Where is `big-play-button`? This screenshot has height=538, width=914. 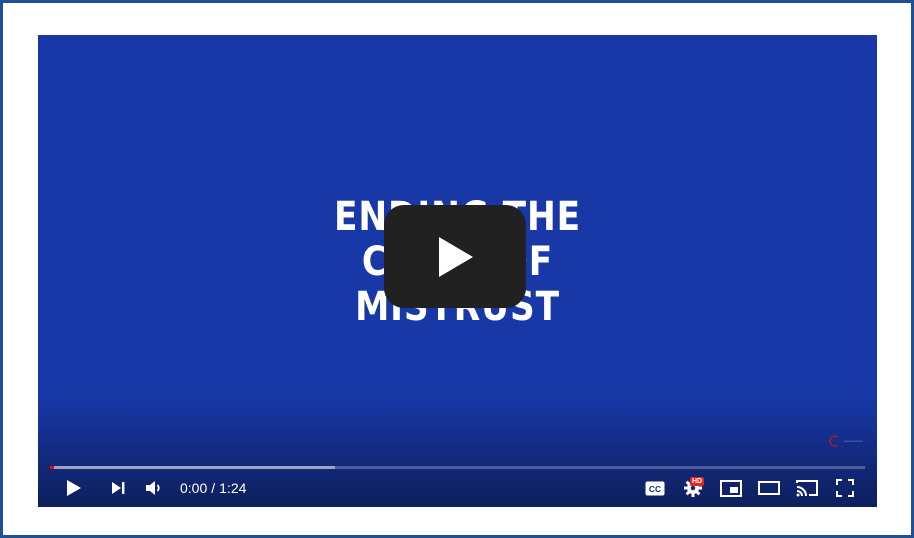
big-play-button is located at coordinates (455, 256).